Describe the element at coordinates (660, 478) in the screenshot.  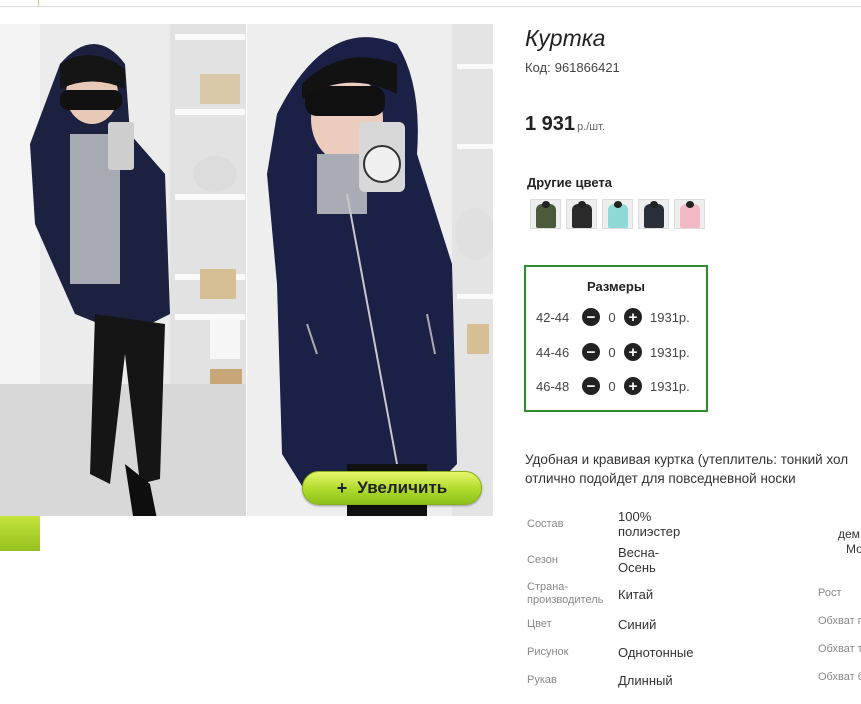
I see `description-line: отлично подойдет для повседневной носки` at that location.